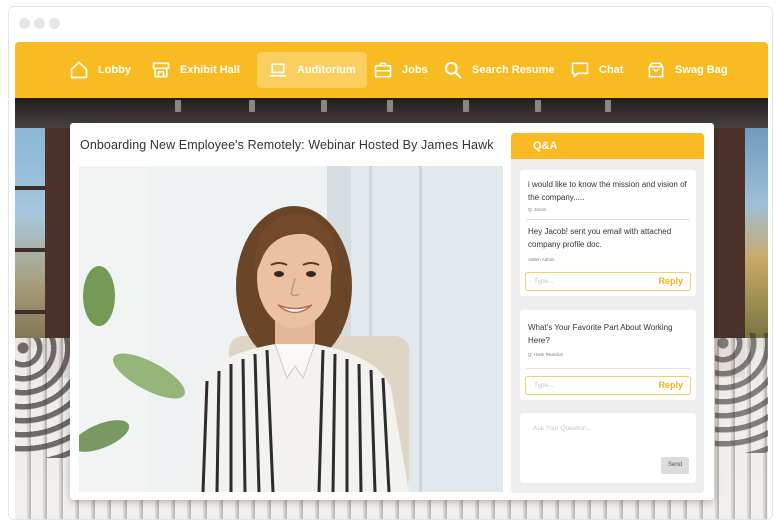 The image size is (776, 522). I want to click on nav-label: Exhibit Hall, so click(210, 70).